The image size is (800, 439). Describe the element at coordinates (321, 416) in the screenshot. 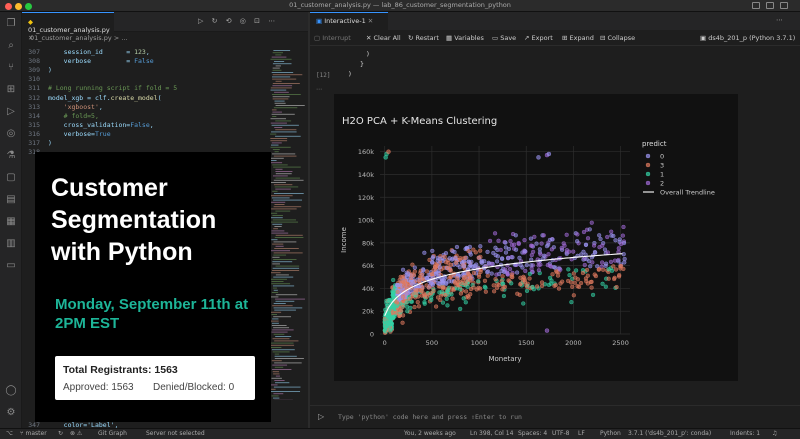

I see `run-cell-icon: ▷` at that location.